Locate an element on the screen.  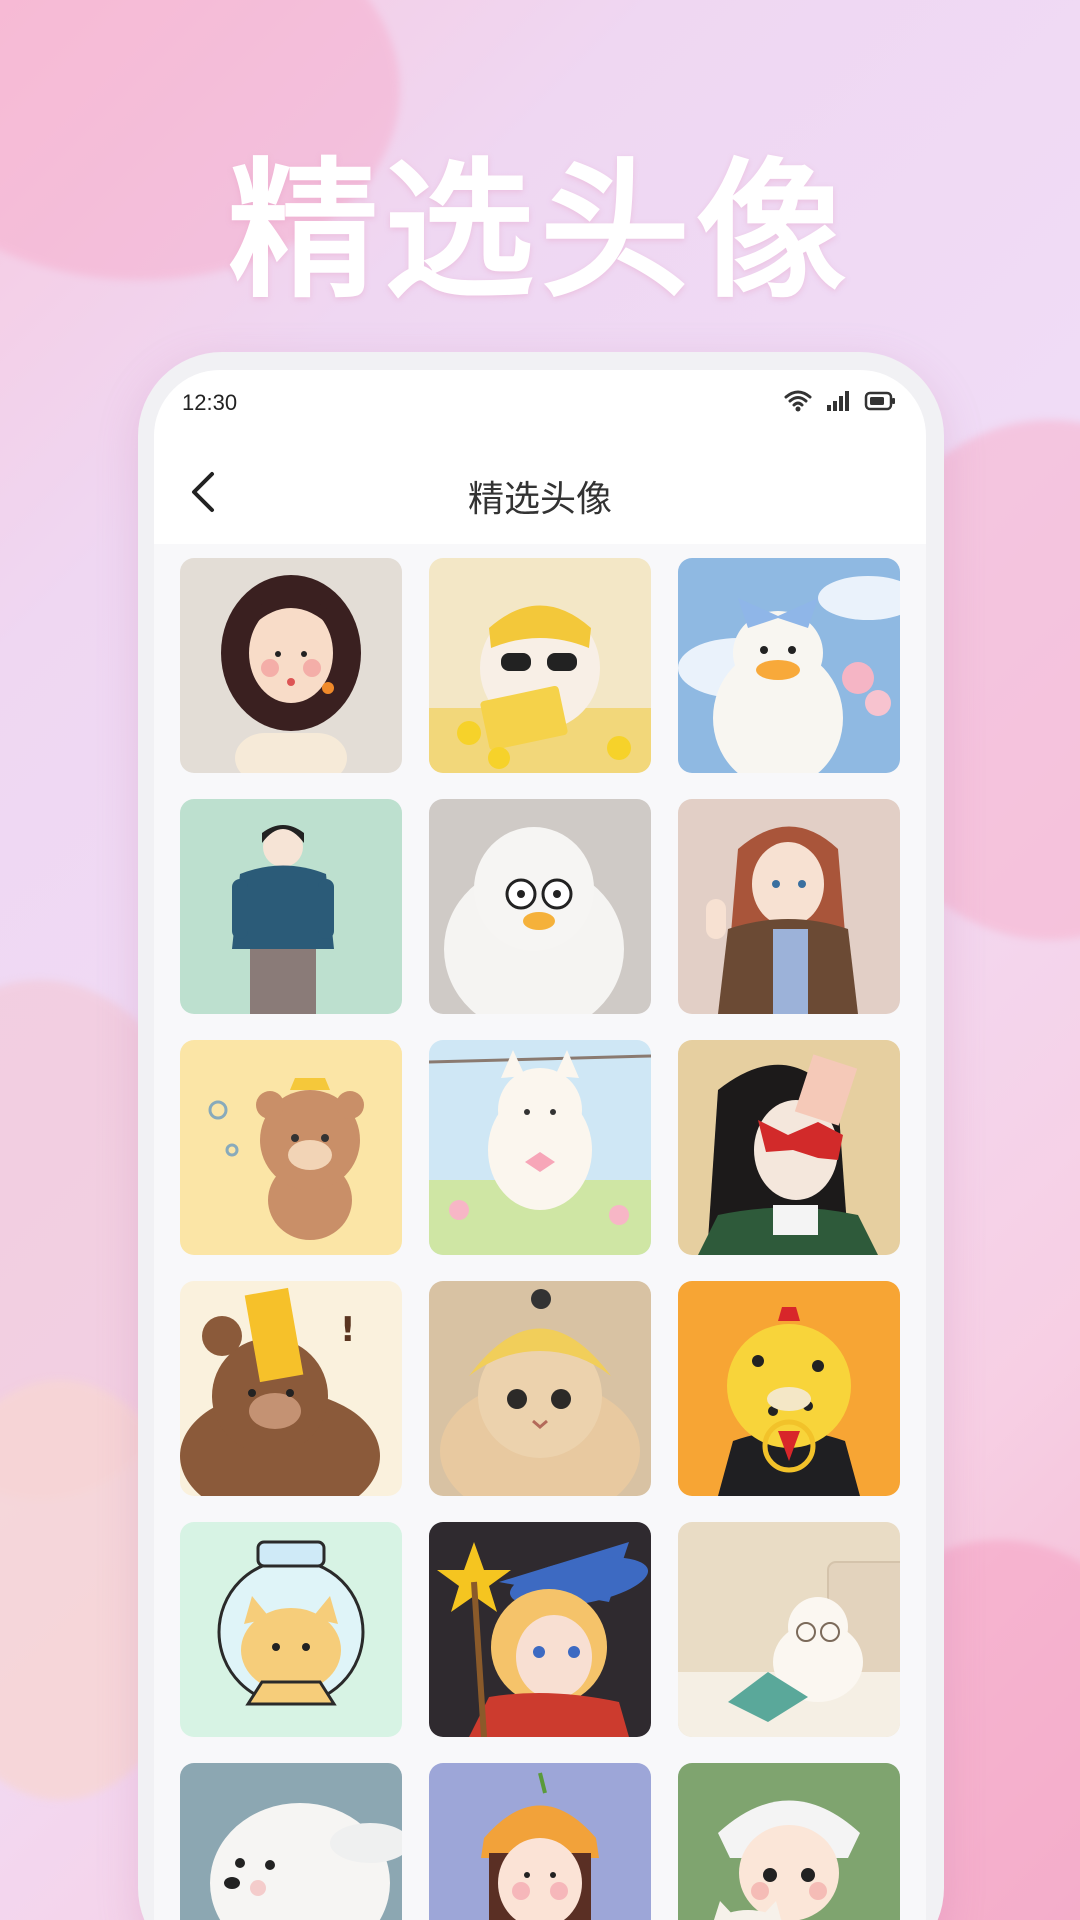
avatar-boy-with-cat is located at coordinates (789, 1841).